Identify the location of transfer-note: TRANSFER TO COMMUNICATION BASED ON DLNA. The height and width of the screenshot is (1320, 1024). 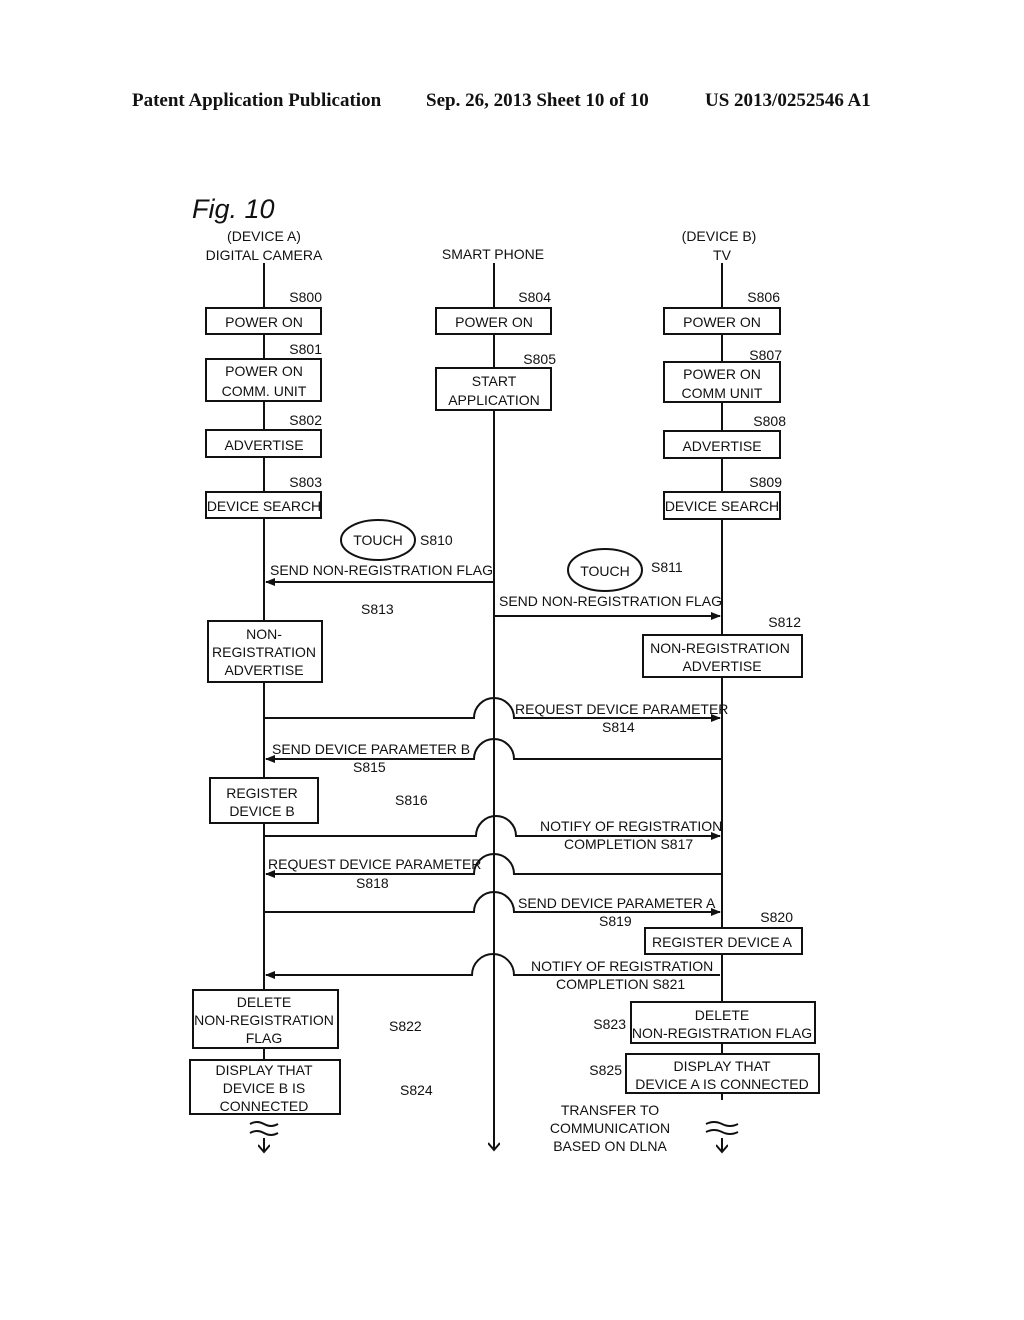
(610, 1128).